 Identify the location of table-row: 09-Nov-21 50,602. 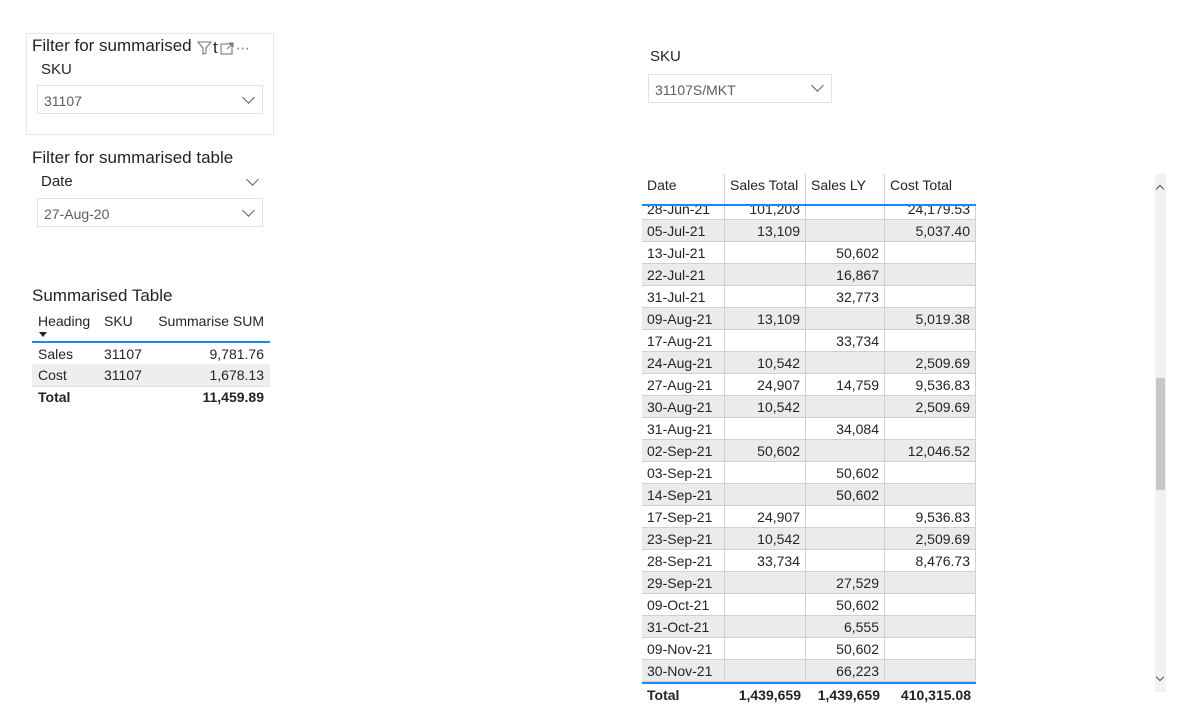
(809, 649).